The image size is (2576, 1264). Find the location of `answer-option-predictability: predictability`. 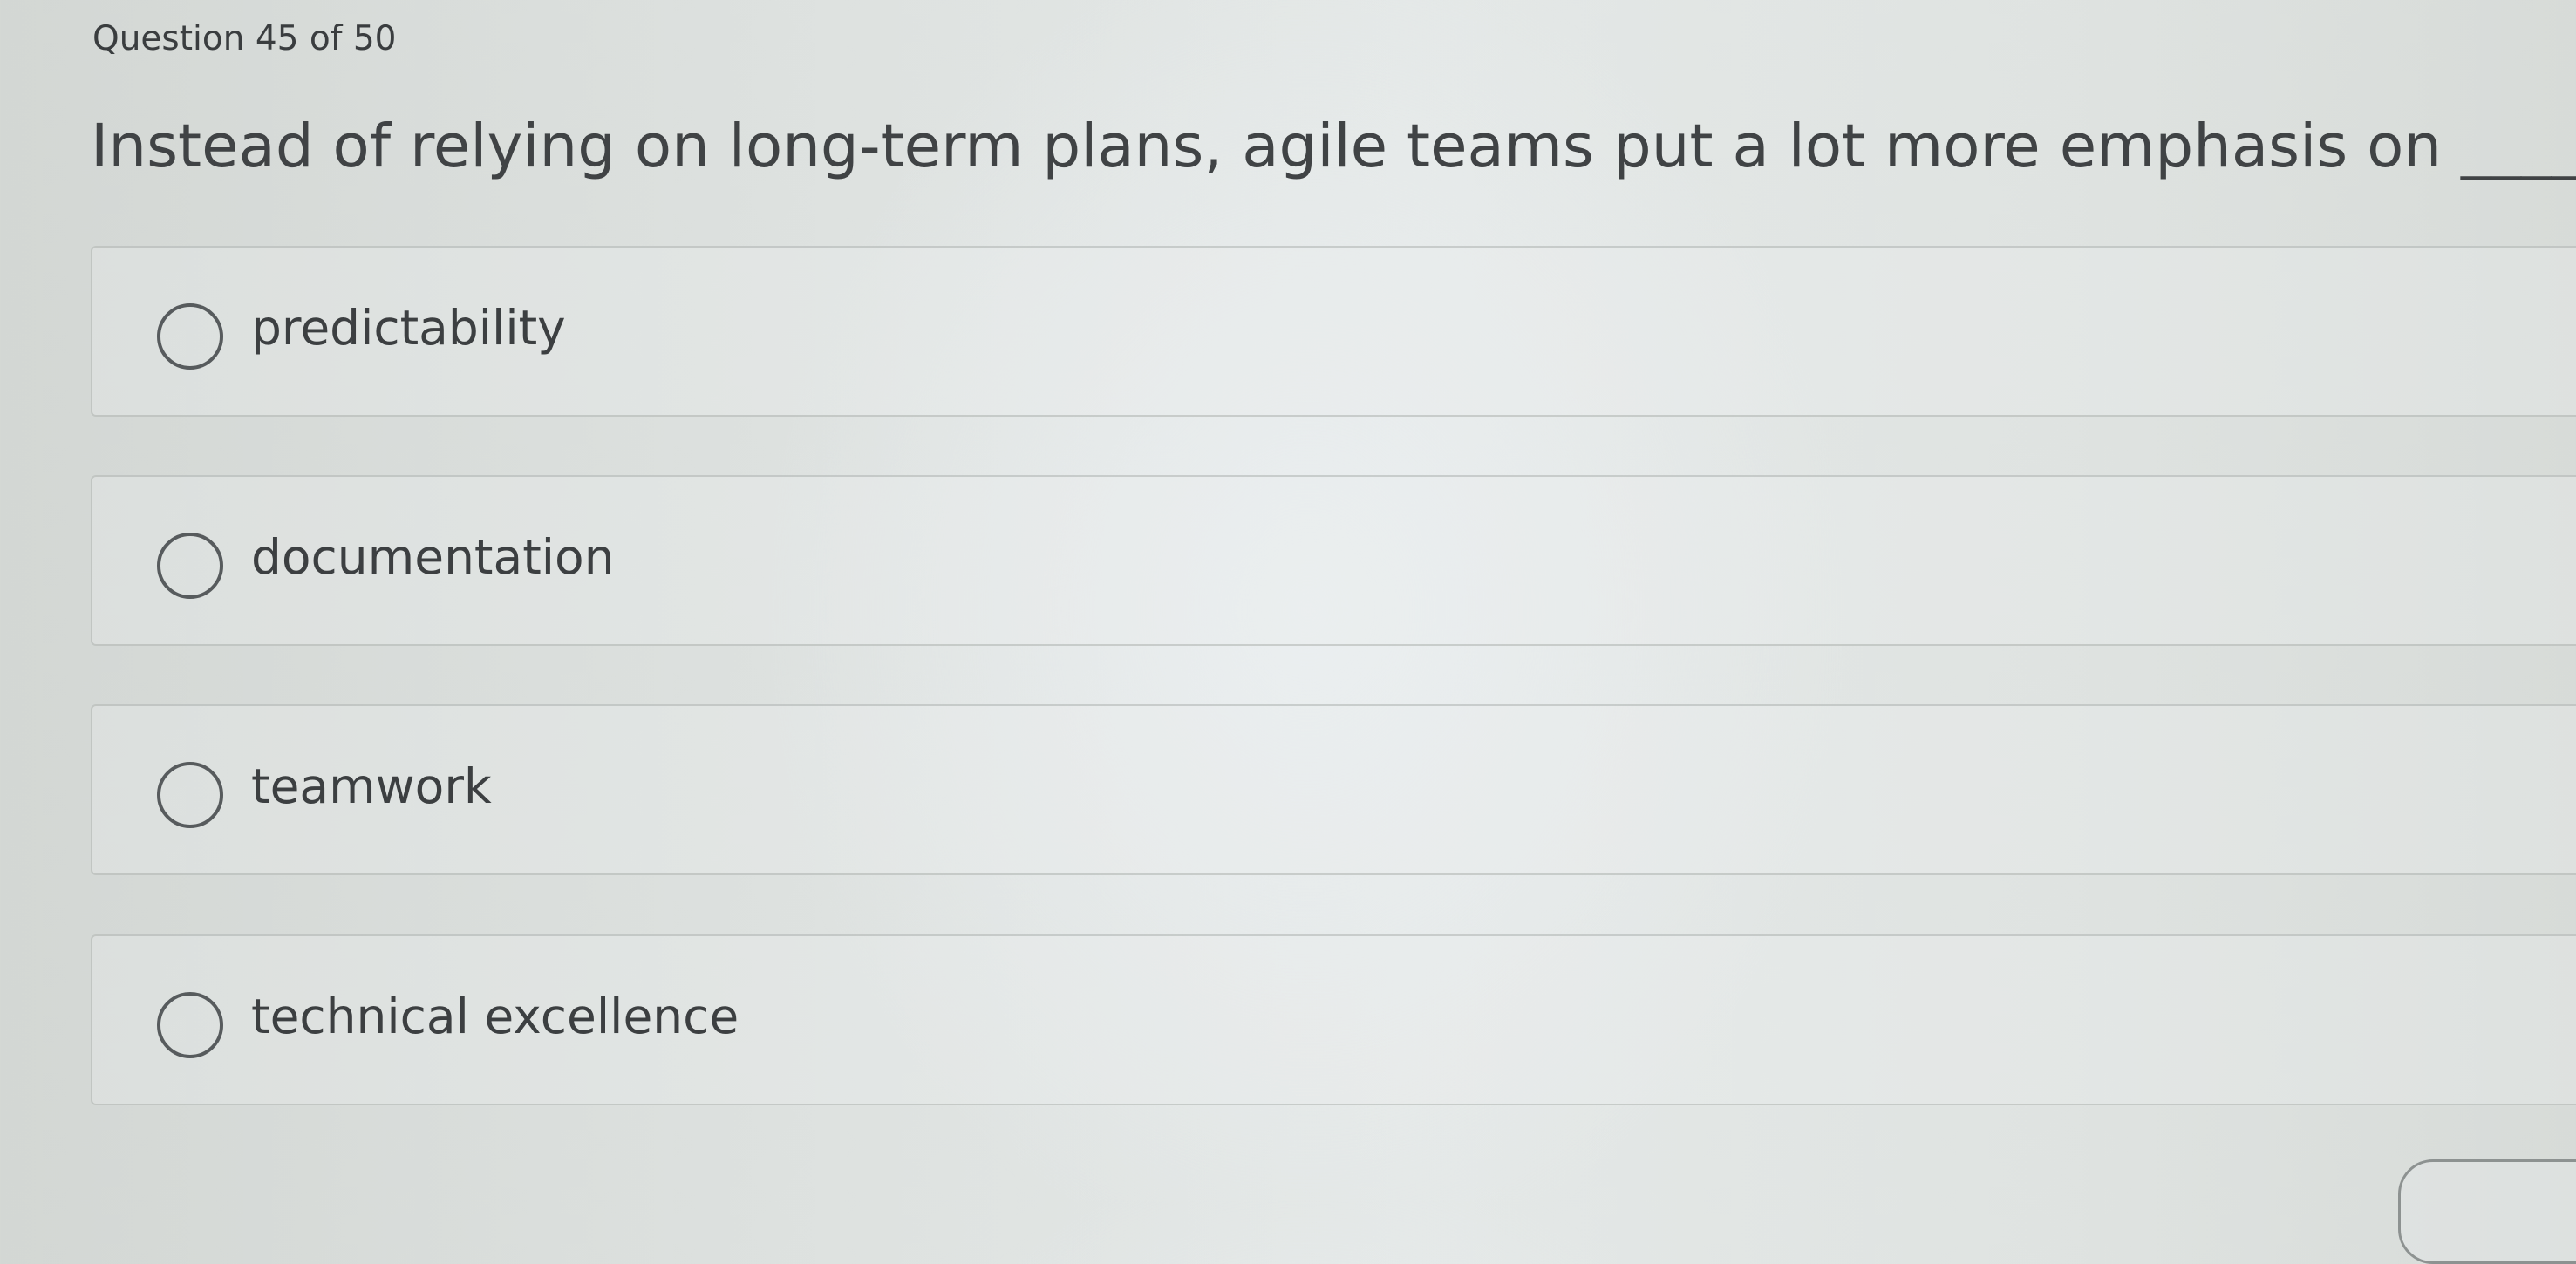

answer-option-predictability: predictability is located at coordinates (1334, 331).